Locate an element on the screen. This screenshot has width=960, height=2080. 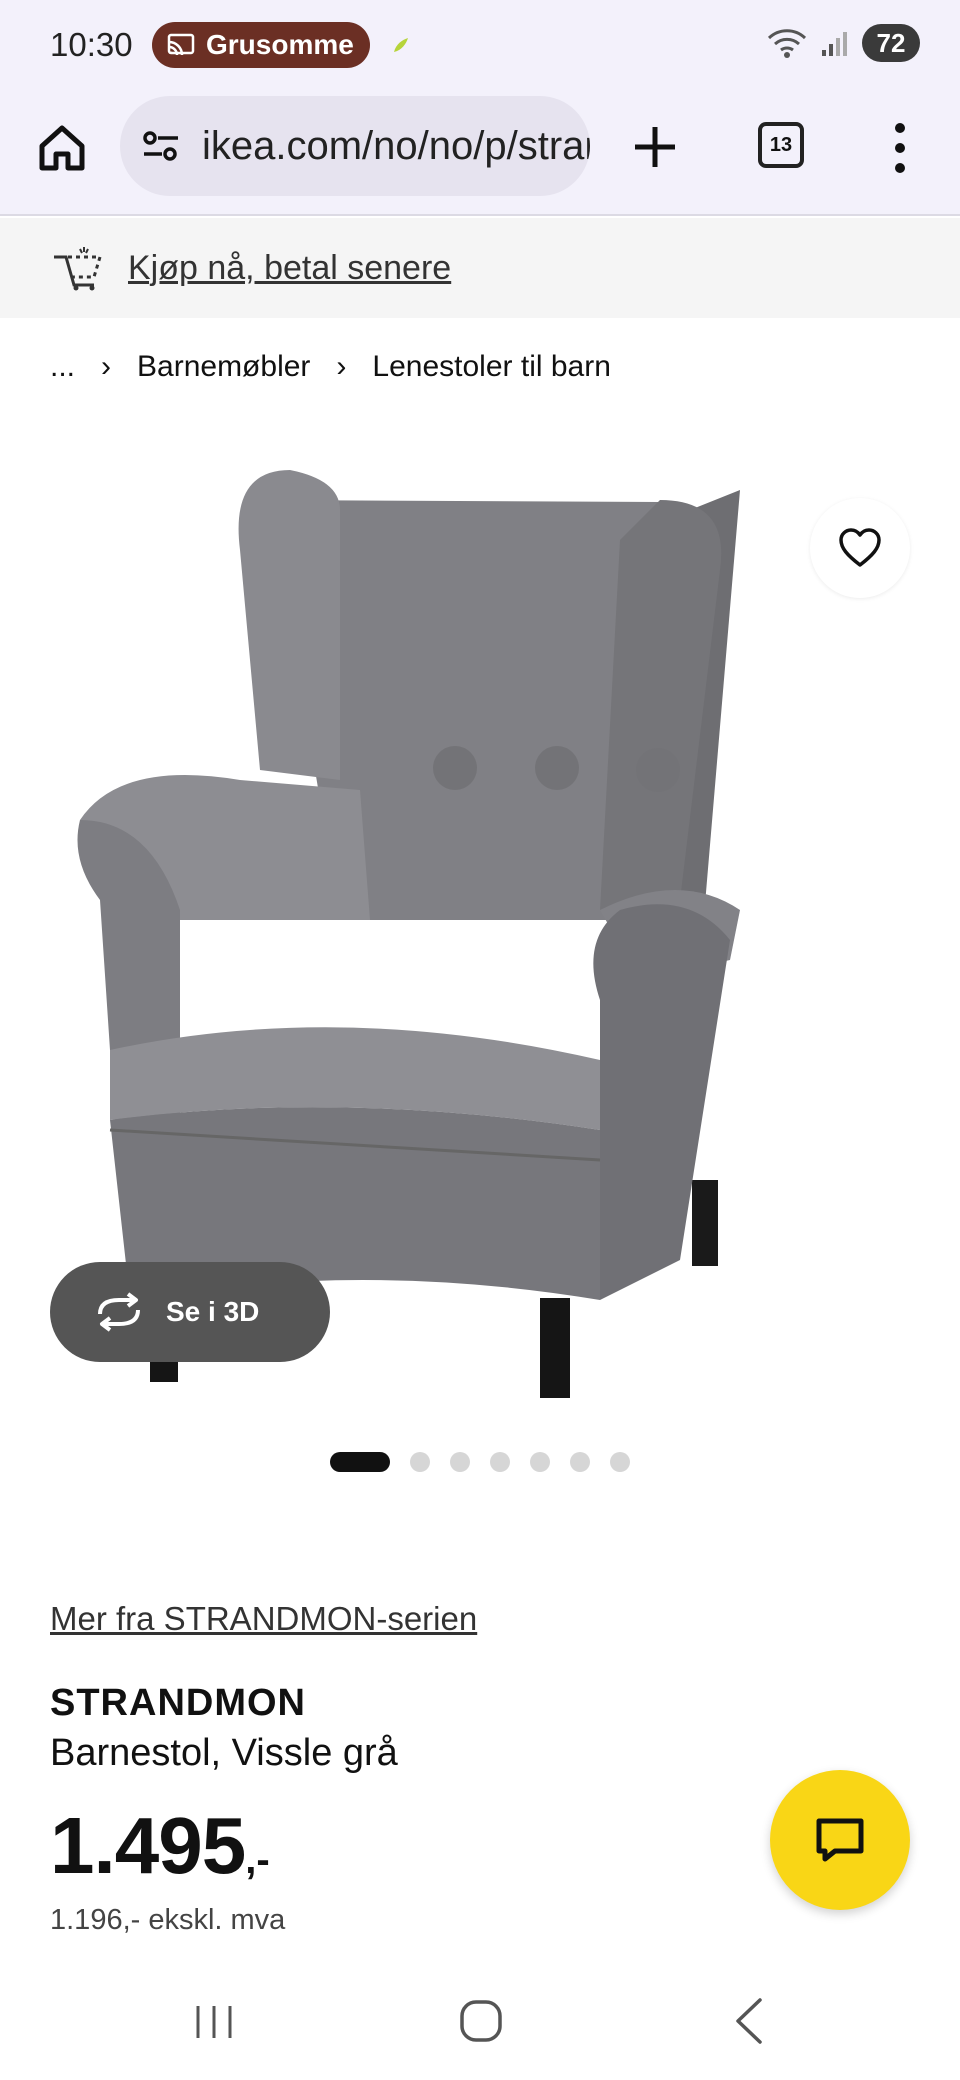
product-description: Barnestol, Vissle grå is located at coordinates (224, 1753).